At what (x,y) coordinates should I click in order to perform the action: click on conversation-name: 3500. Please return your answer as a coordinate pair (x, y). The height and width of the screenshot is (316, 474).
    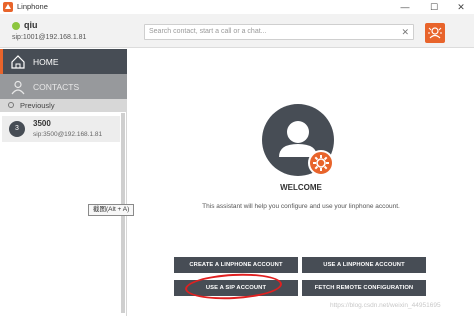
    Looking at the image, I should click on (42, 123).